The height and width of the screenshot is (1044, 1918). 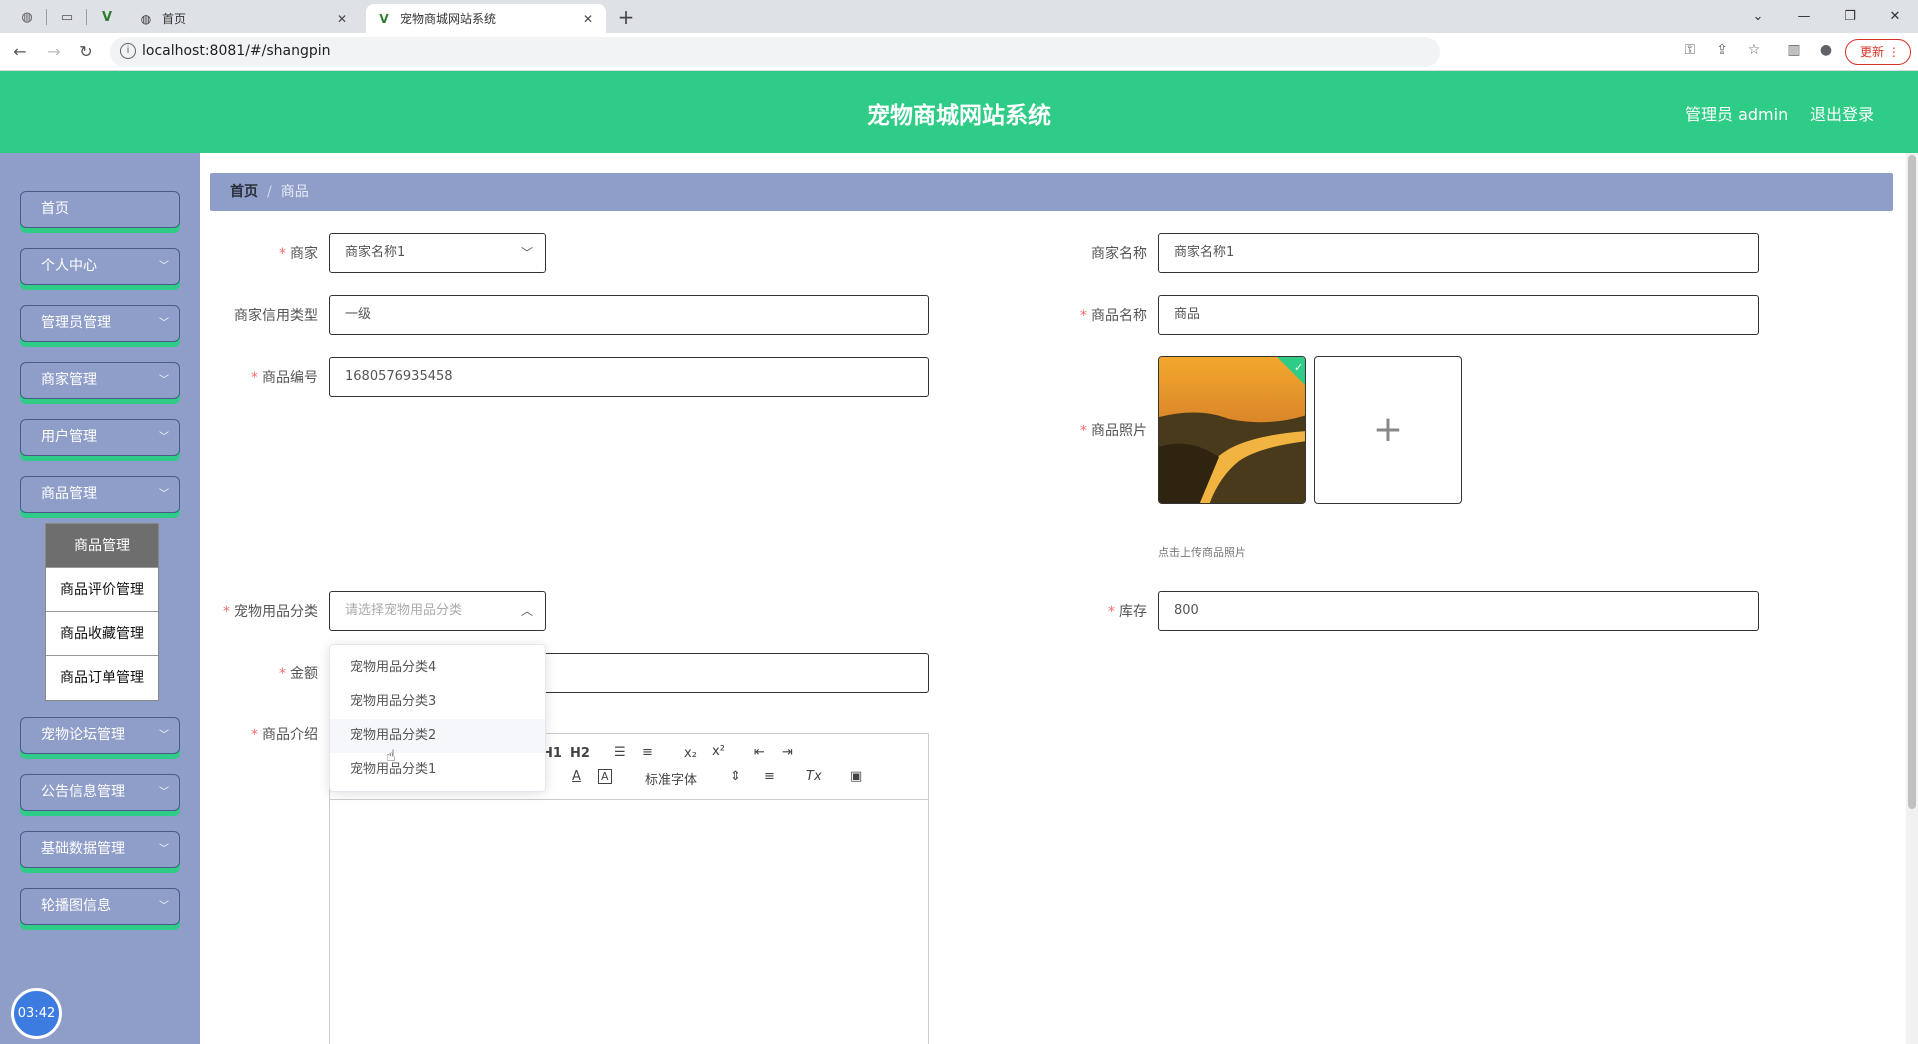 I want to click on browser-tab-active: V 宠物商城网站系统 ✕, so click(x=486, y=18).